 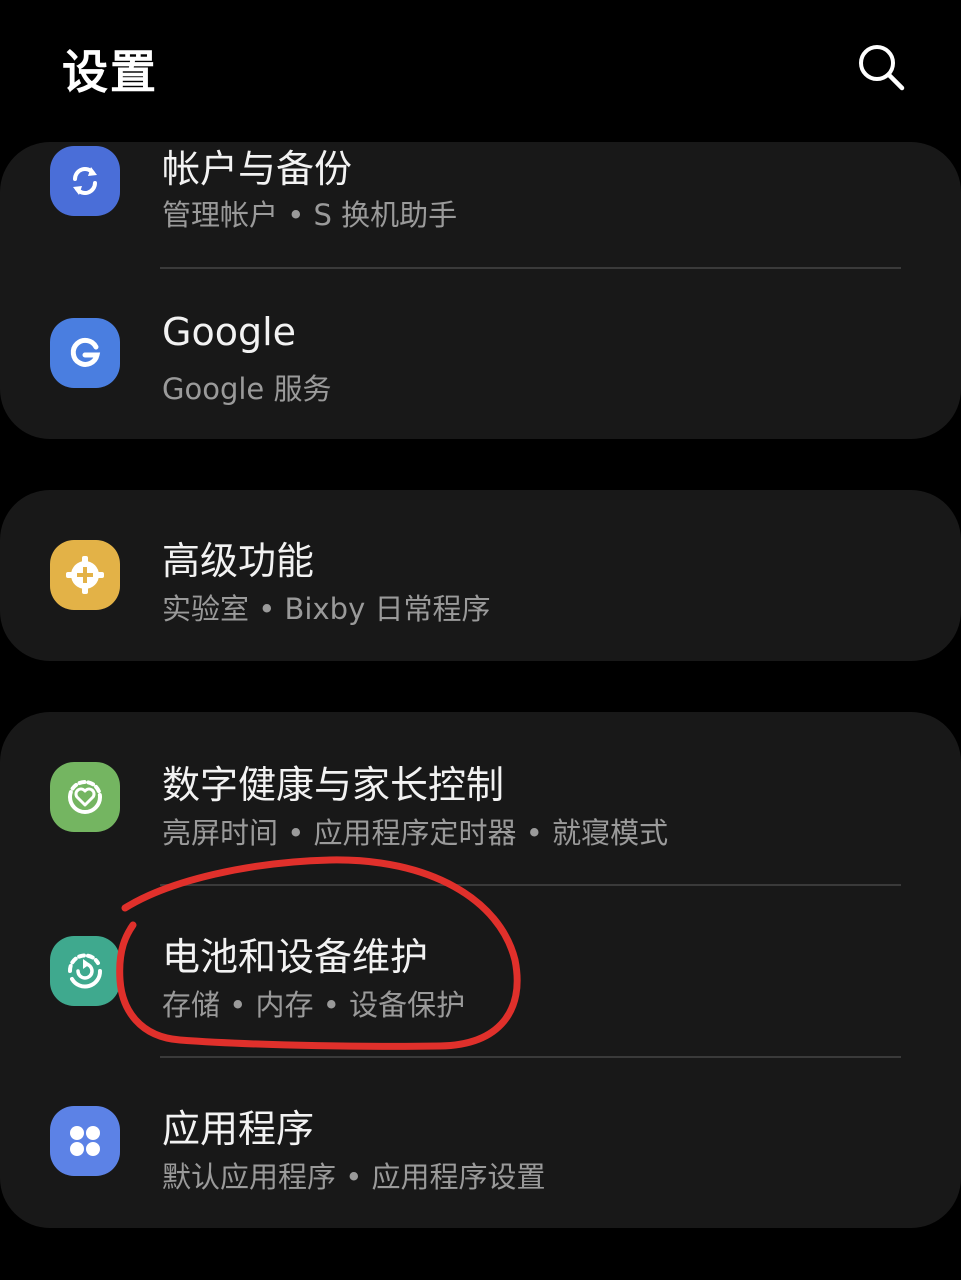 What do you see at coordinates (110, 72) in the screenshot?
I see `page-title-overlay: 设置` at bounding box center [110, 72].